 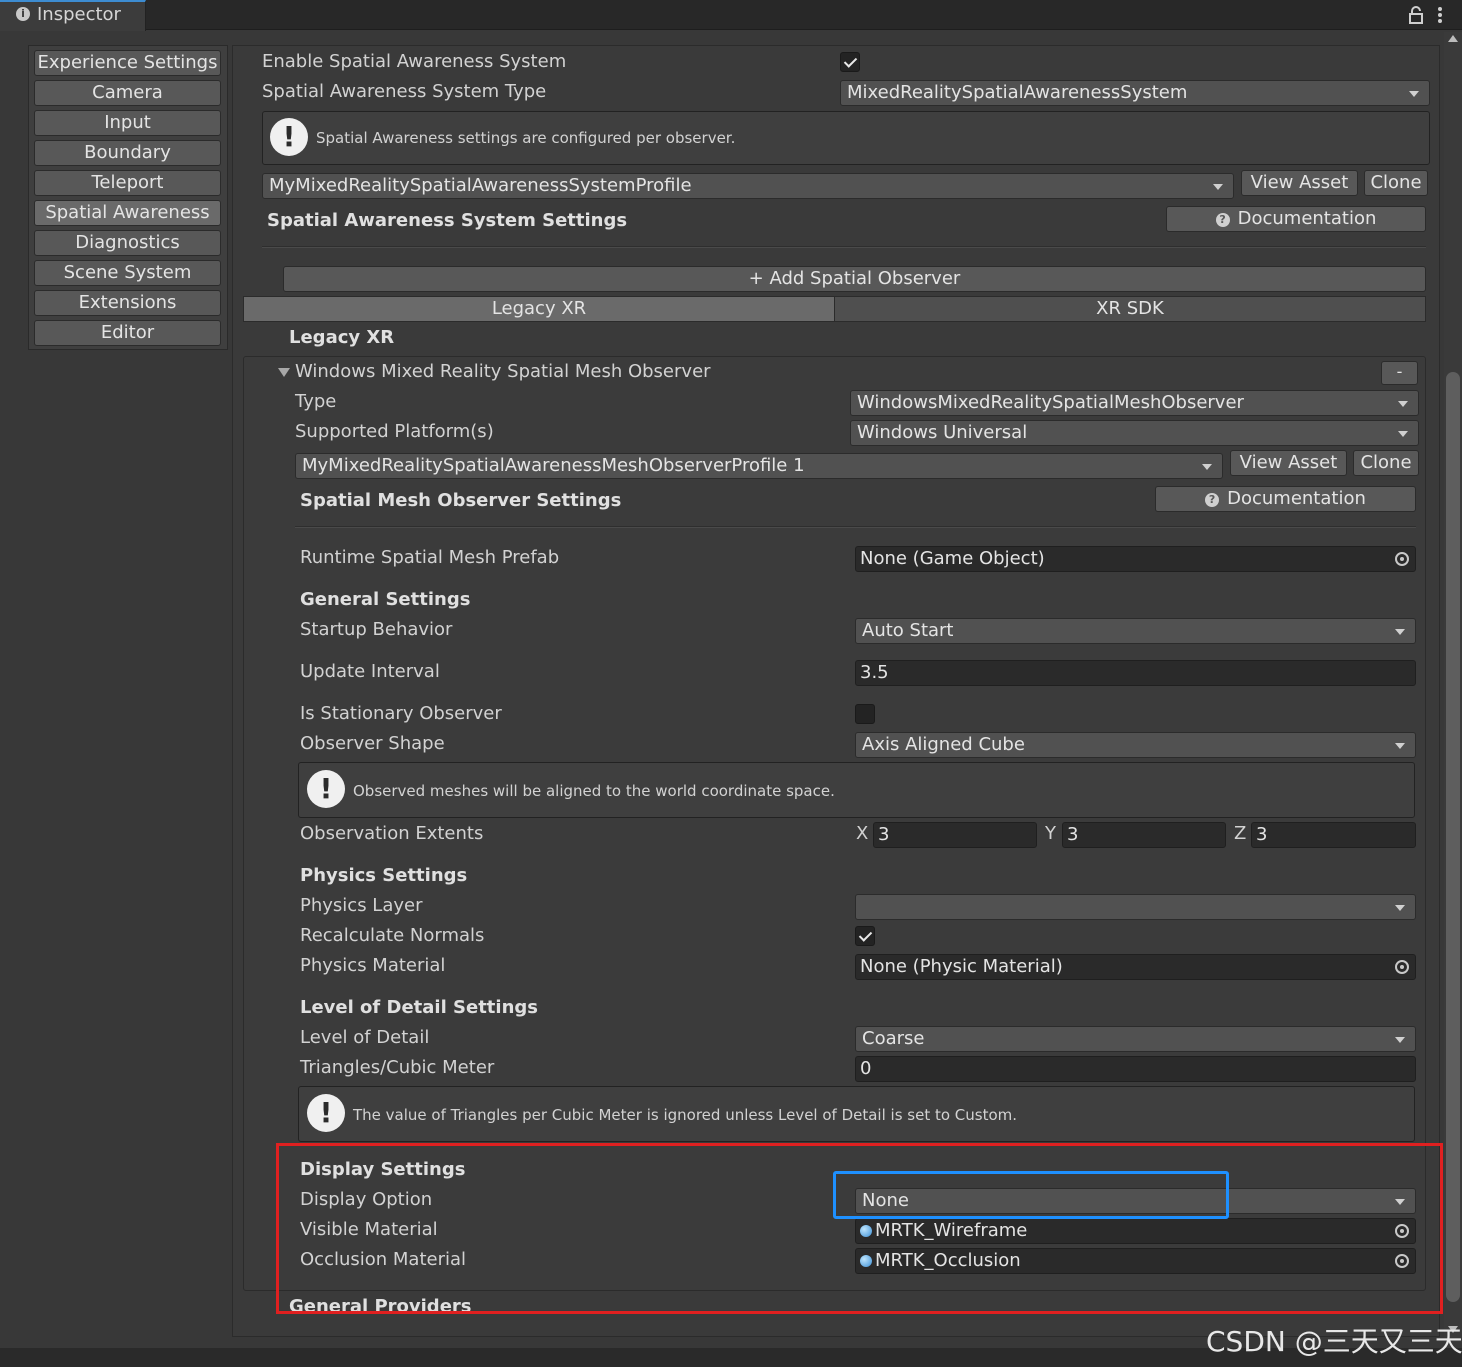 I want to click on triangles-per-meter-input: 0, so click(x=1135, y=1069).